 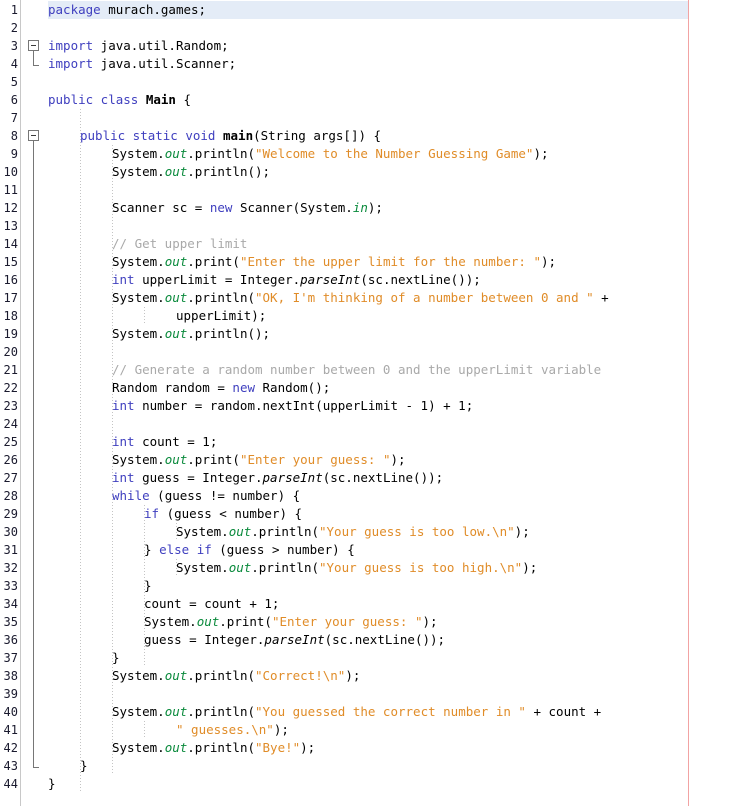 I want to click on code-line: public static void main(String args[]) {, so click(x=230, y=136).